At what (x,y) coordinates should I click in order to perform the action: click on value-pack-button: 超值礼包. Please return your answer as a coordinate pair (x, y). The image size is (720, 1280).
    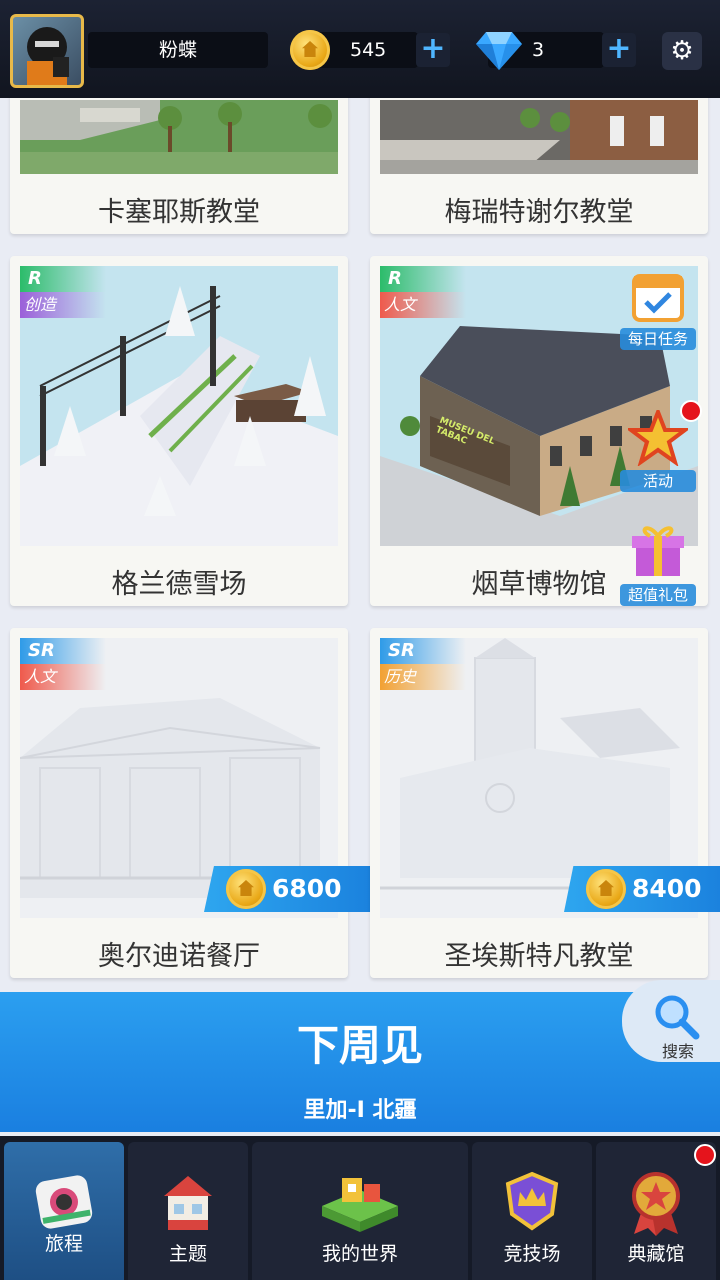
    Looking at the image, I should click on (658, 563).